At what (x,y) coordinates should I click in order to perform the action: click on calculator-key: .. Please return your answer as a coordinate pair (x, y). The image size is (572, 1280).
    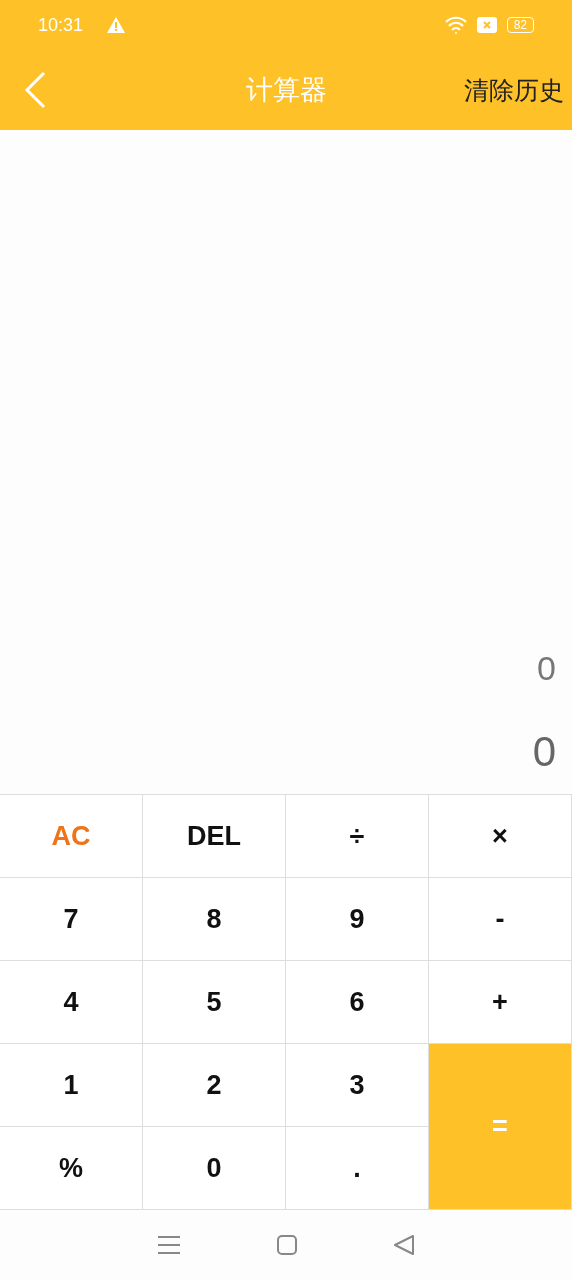
    Looking at the image, I should click on (357, 1168).